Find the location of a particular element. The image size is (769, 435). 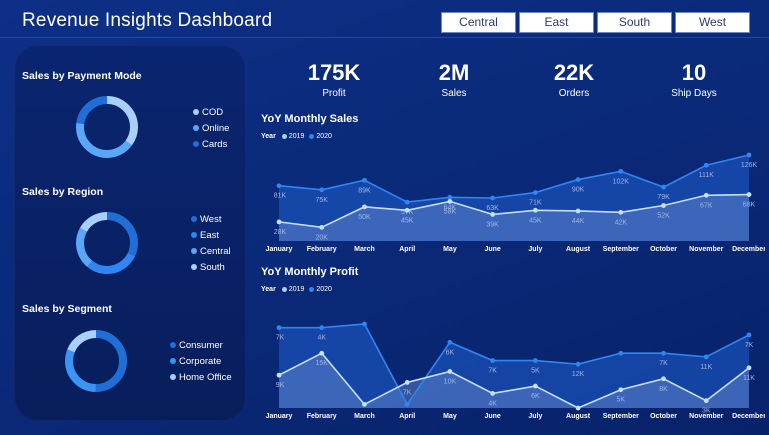

legend-item-south: South is located at coordinates (211, 267).